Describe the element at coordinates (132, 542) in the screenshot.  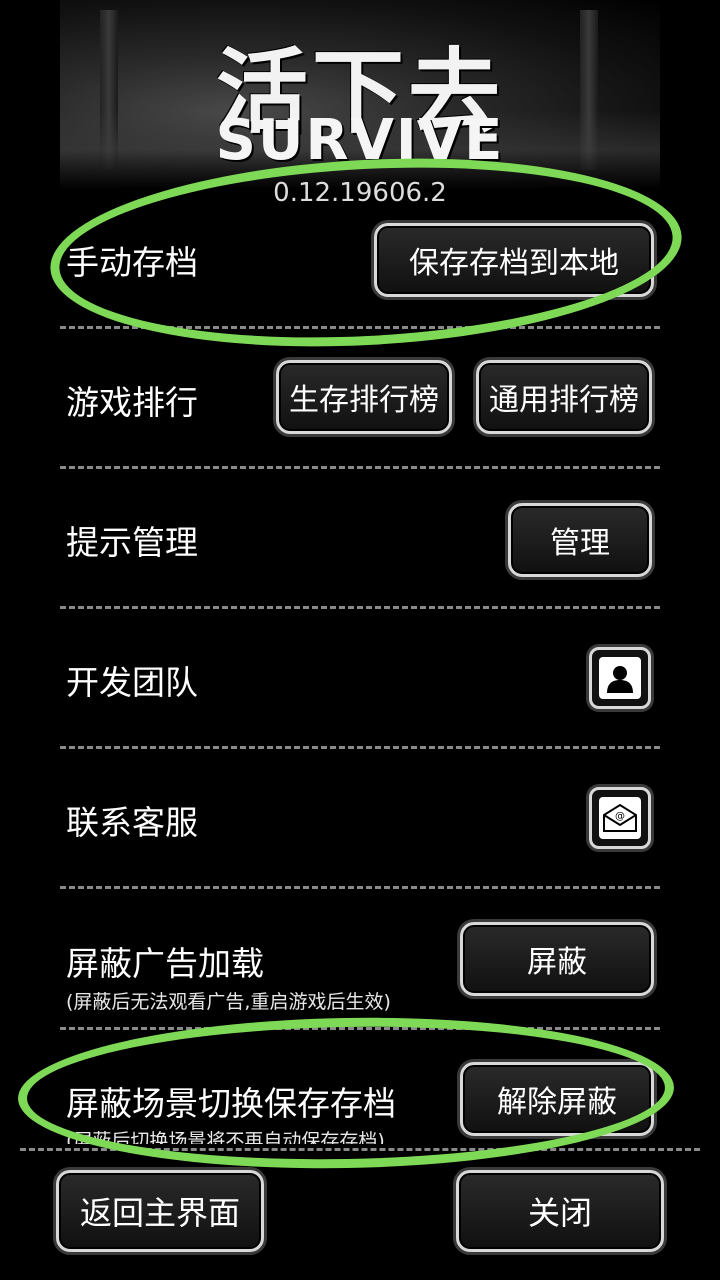
I see `tips-management-label: 提示管理` at that location.